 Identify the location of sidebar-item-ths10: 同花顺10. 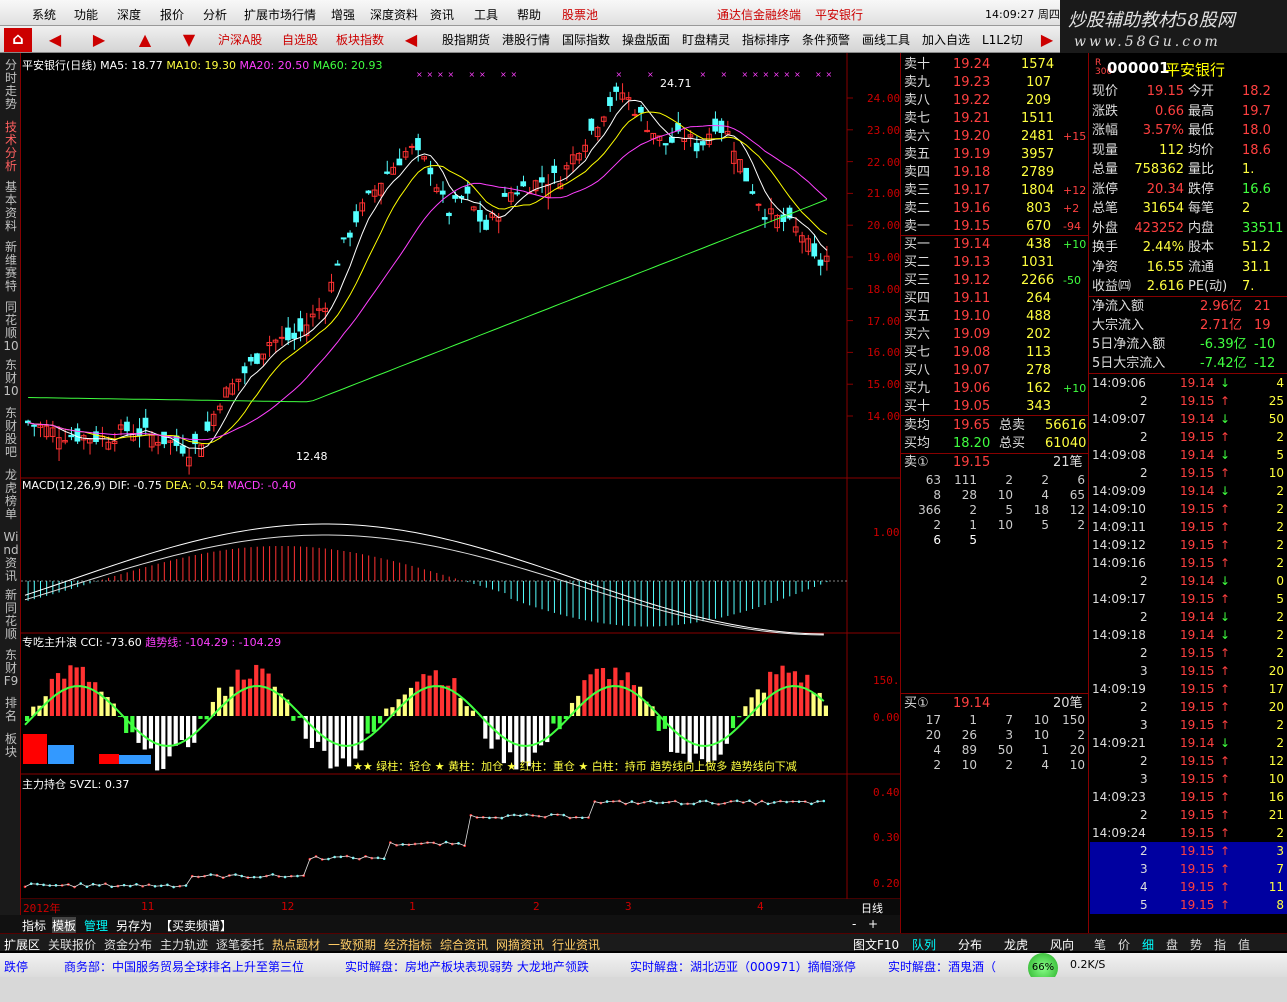
(11, 327).